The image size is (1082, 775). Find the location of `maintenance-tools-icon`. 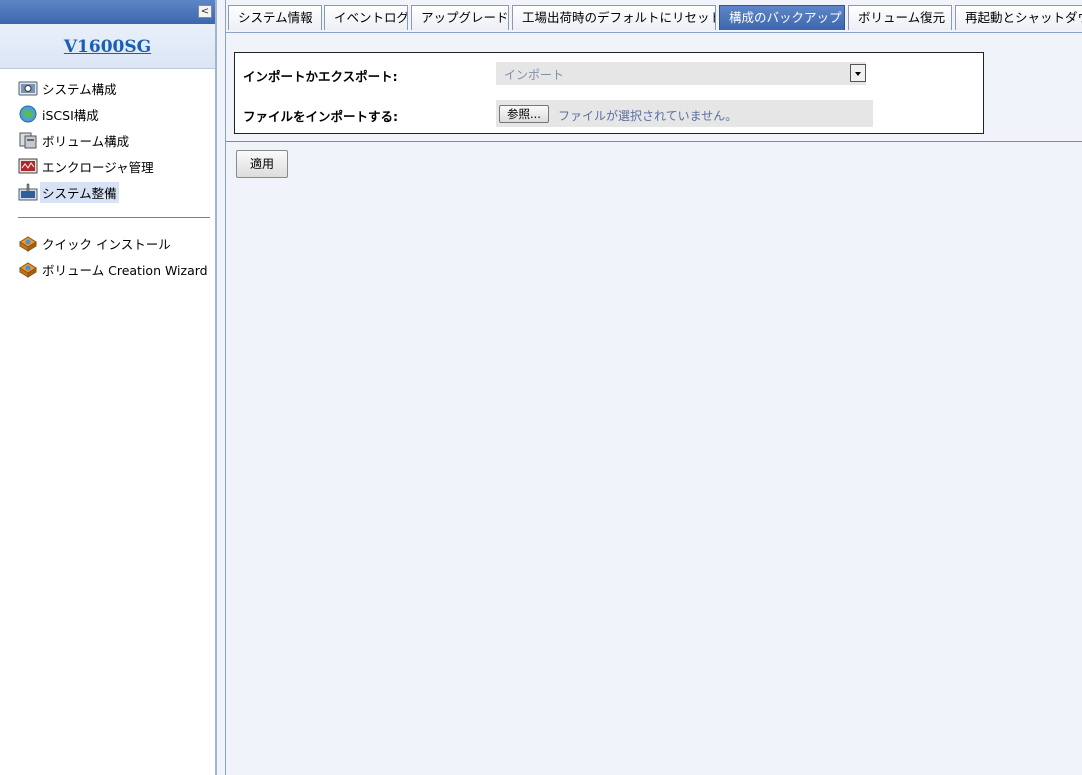

maintenance-tools-icon is located at coordinates (28, 192).